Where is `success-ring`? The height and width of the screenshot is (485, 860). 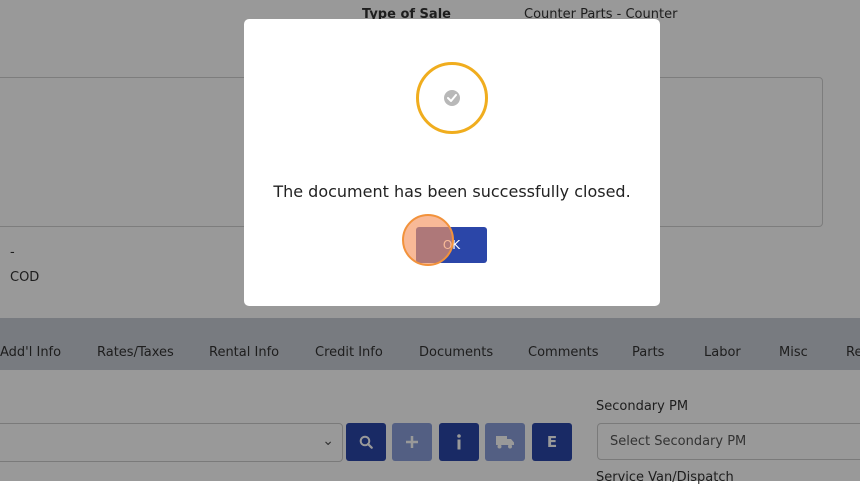
success-ring is located at coordinates (452, 98).